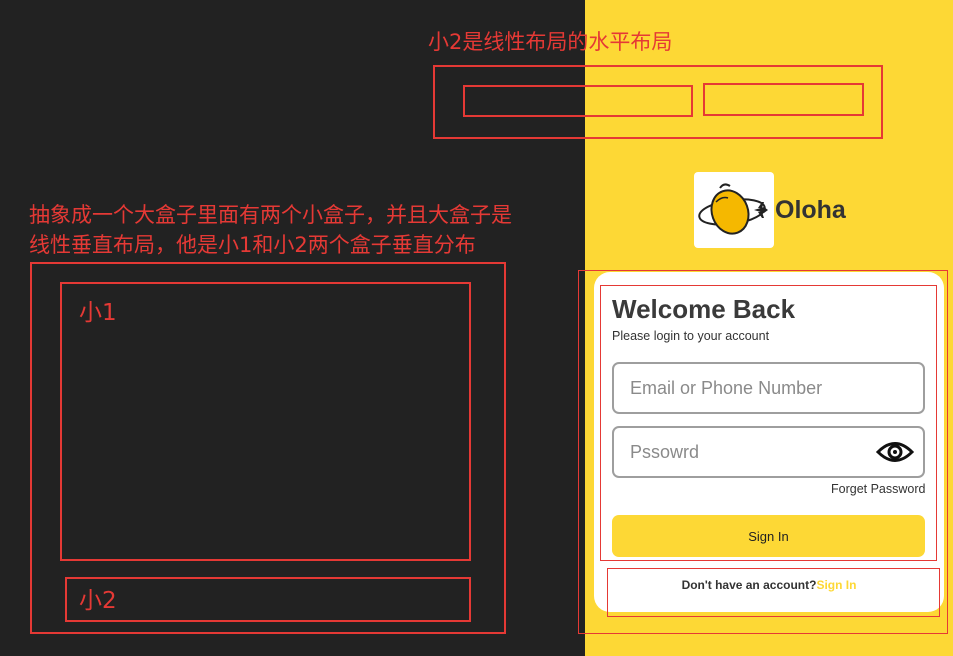 This screenshot has width=953, height=656. Describe the element at coordinates (768, 423) in the screenshot. I see `annotation-login-form-box` at that location.